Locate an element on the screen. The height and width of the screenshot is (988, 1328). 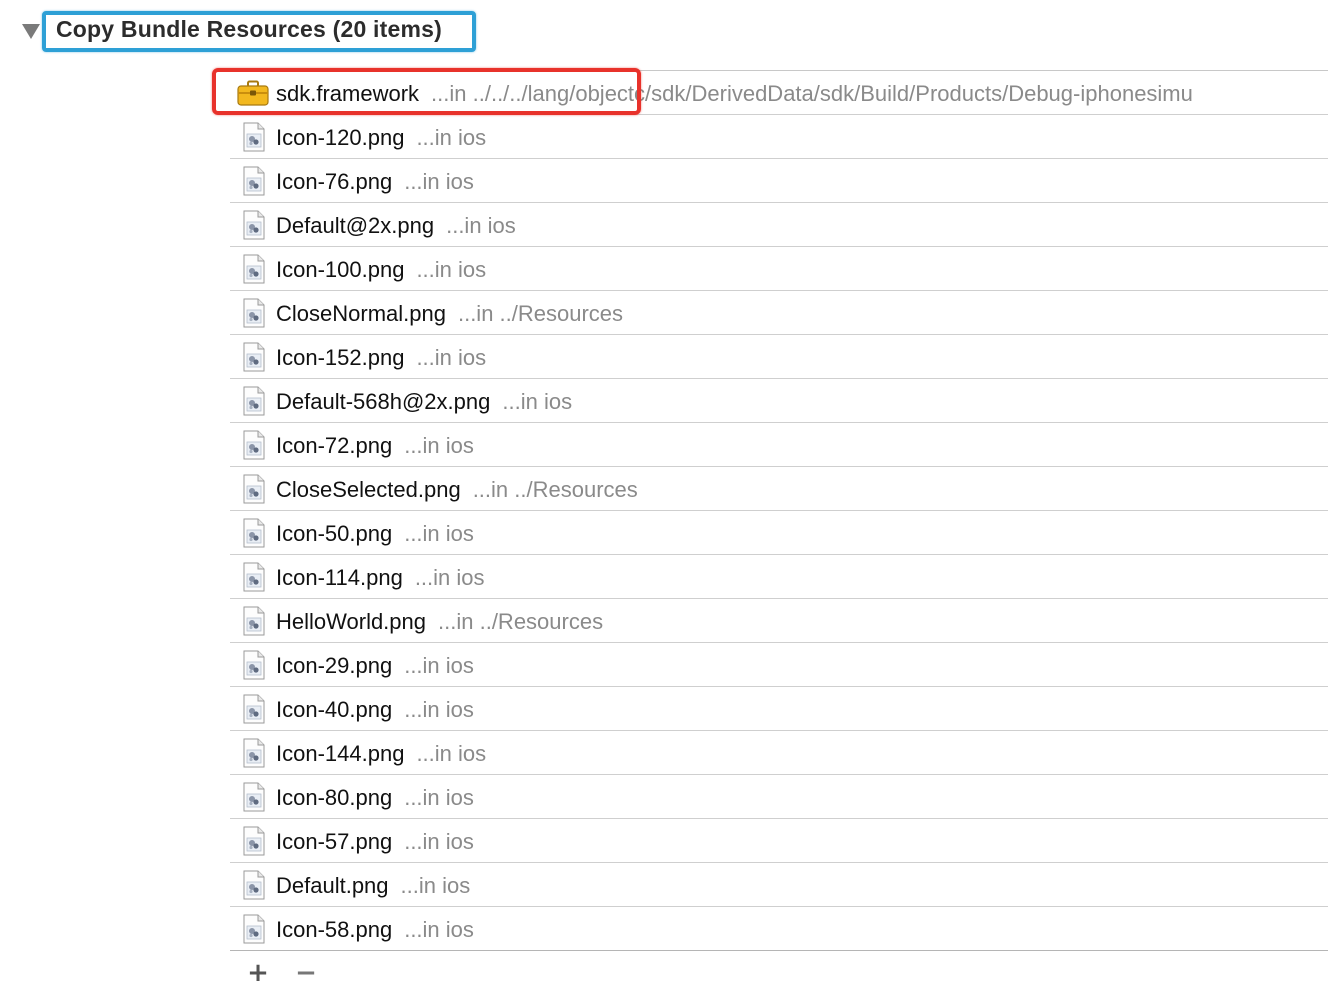
file-entry-text: CloseNormal.png ...in ../Resources is located at coordinates (449, 314).